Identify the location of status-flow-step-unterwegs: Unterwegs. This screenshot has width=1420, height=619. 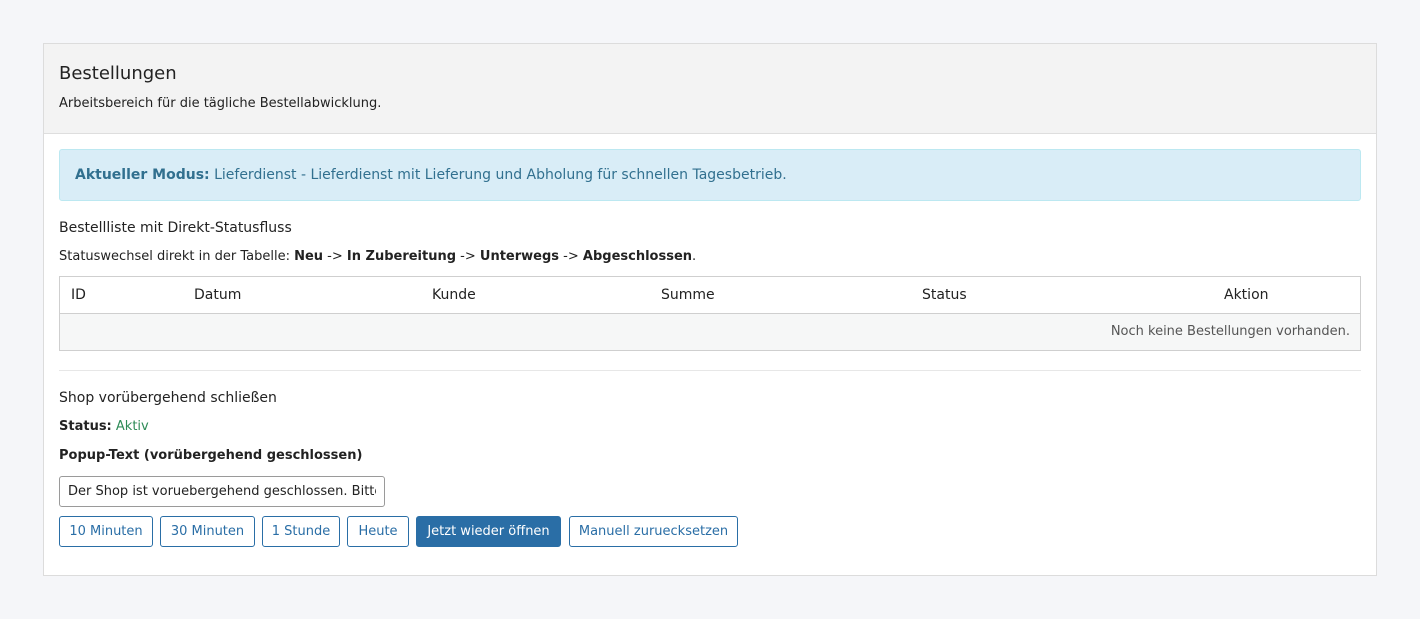
(519, 256).